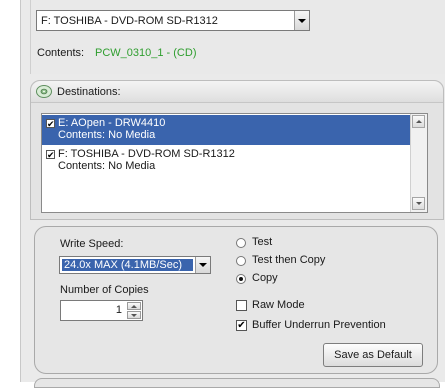  I want to click on radio-copy, so click(241, 279).